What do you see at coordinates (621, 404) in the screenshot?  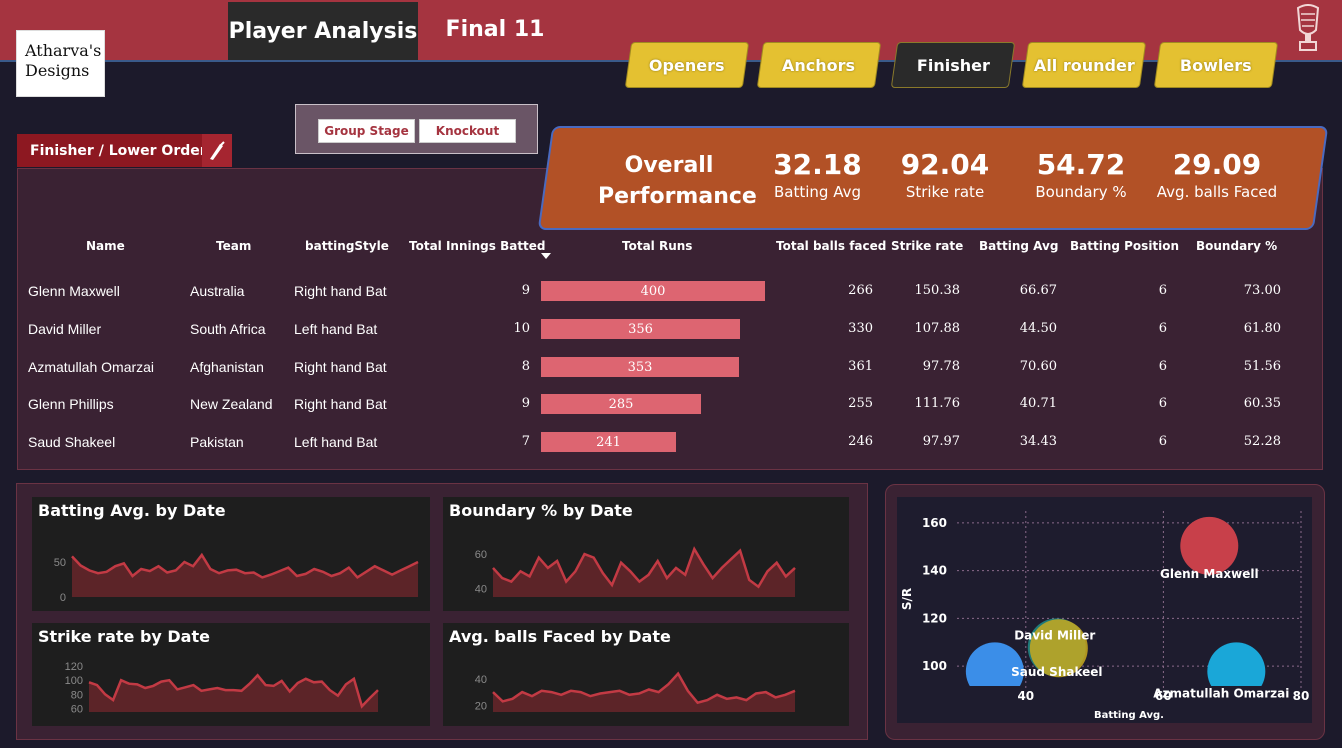 I see `runs-bar: 285` at bounding box center [621, 404].